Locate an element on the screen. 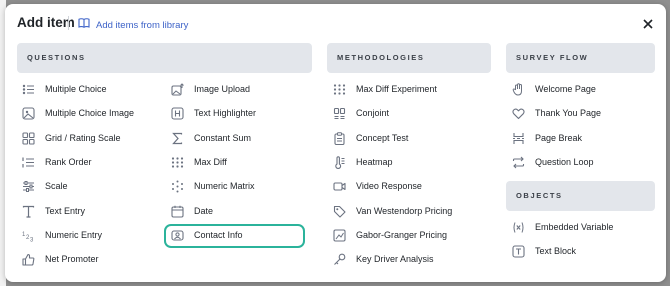 This screenshot has width=670, height=286. item-net-promoter: Net Promoter is located at coordinates (60, 259).